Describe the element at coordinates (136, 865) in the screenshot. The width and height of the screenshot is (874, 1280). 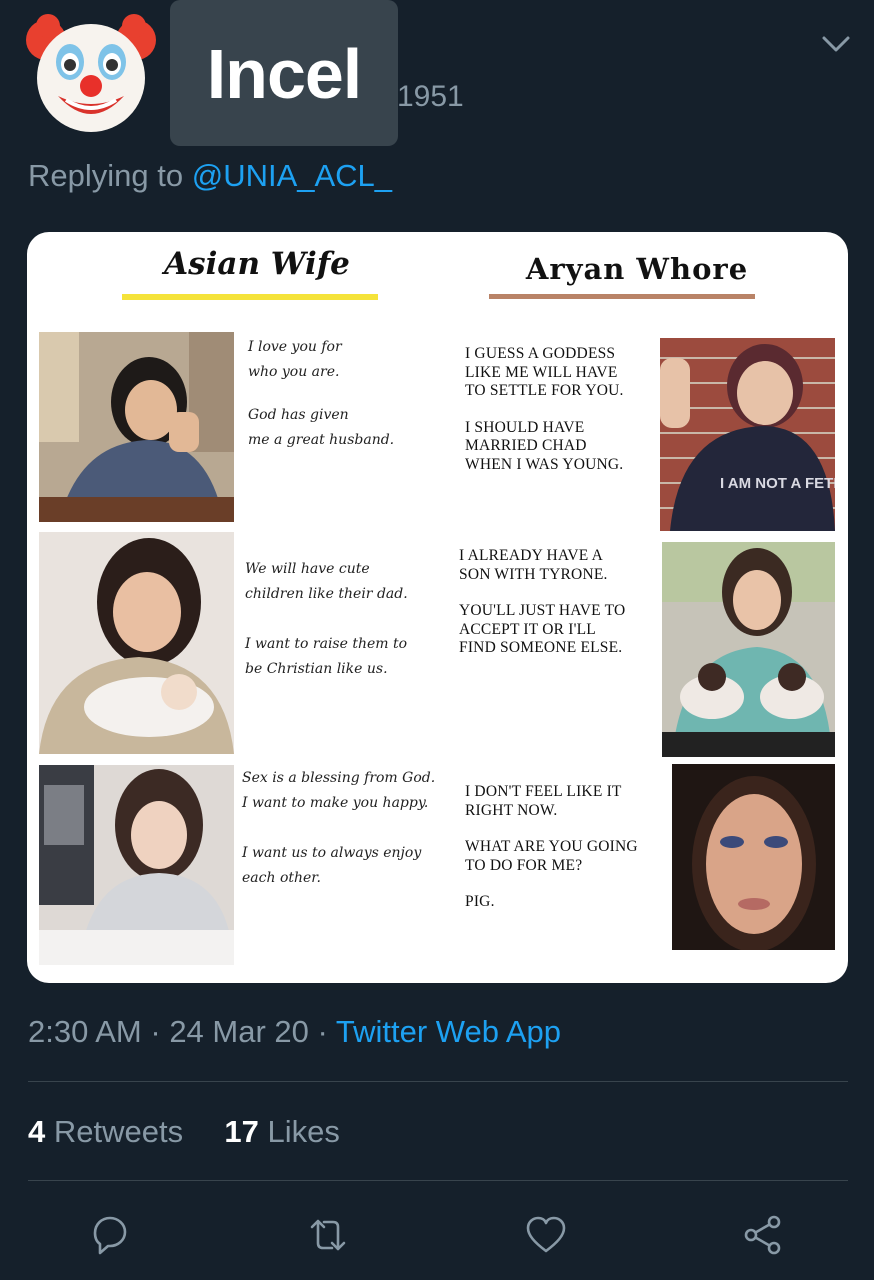
I see `photo-woman-in-bed` at that location.